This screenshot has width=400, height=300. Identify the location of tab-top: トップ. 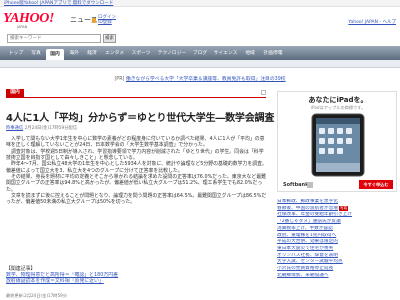
(16, 53).